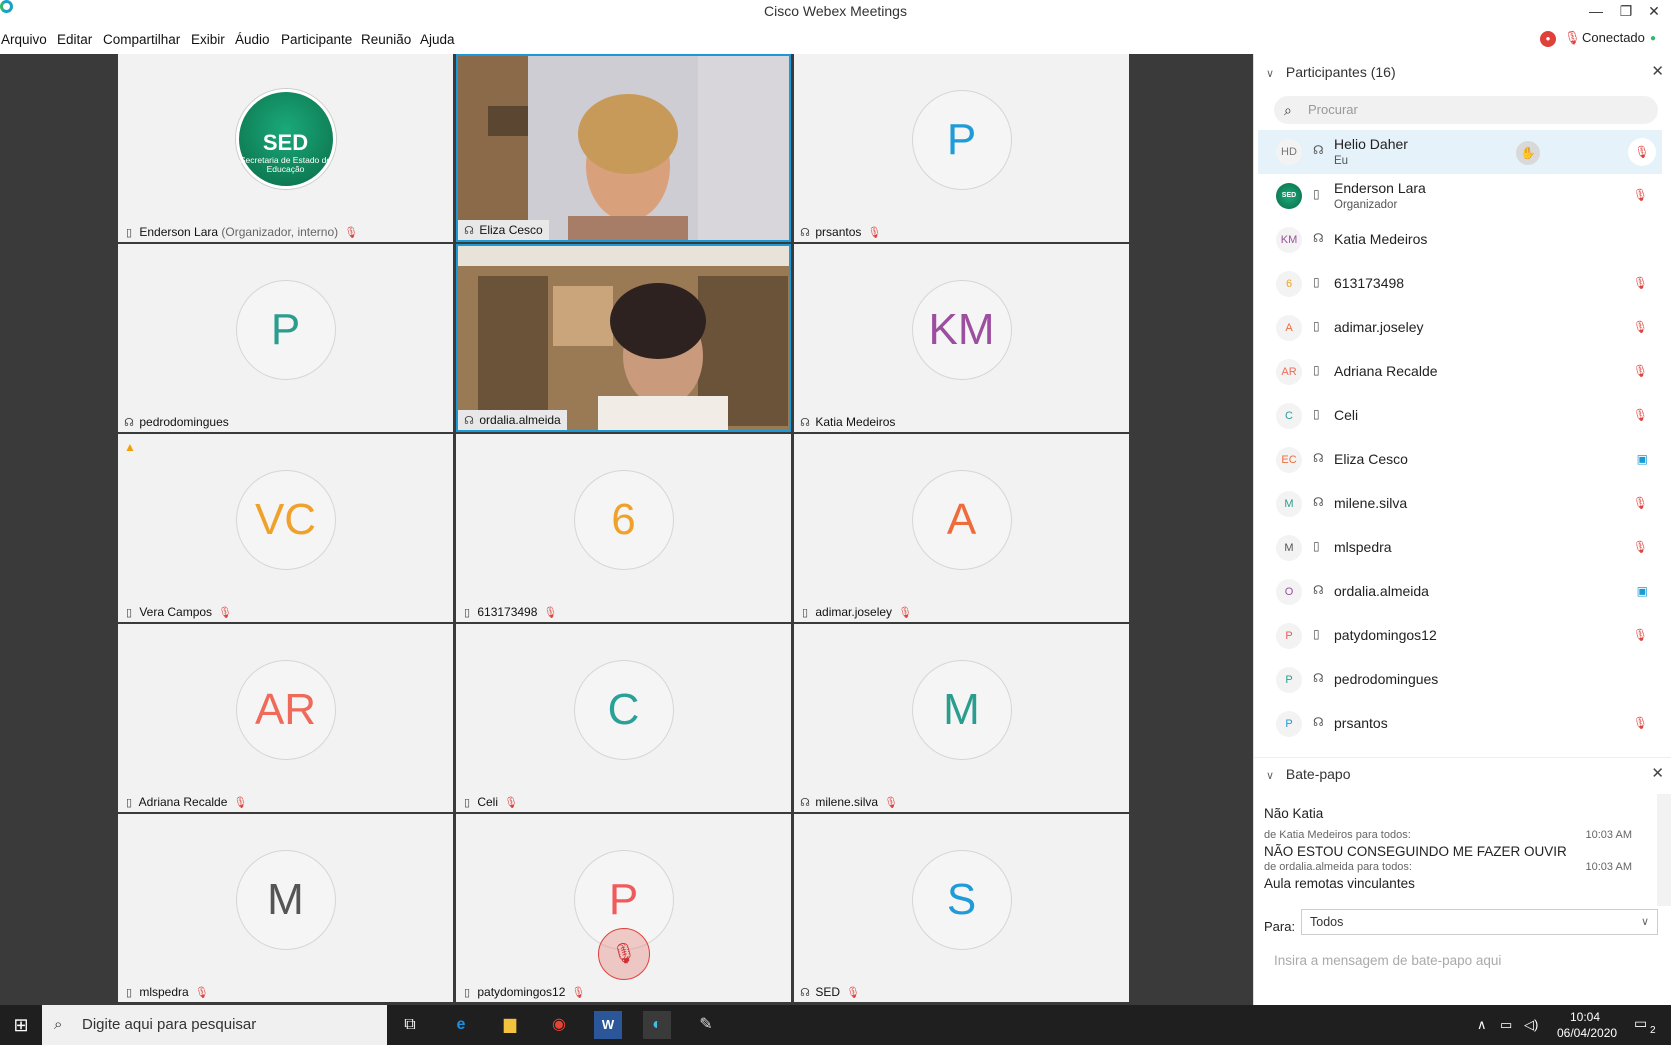 The height and width of the screenshot is (1045, 1671). What do you see at coordinates (1657, 774) in the screenshot?
I see `close-chat-icon: ✕` at bounding box center [1657, 774].